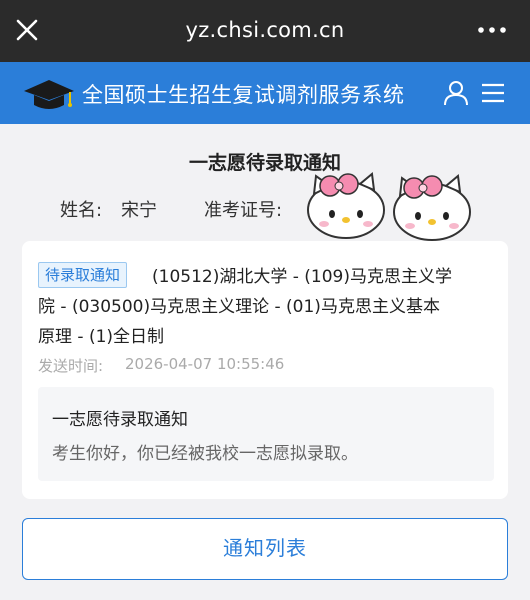 This screenshot has width=530, height=600. I want to click on notice-list-button: 通知列表, so click(265, 549).